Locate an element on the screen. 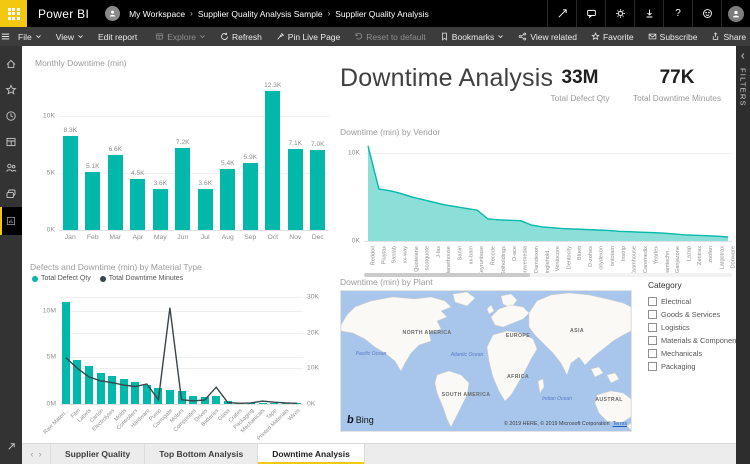 This screenshot has width=750, height=464. vendor-area-series is located at coordinates (548, 192).